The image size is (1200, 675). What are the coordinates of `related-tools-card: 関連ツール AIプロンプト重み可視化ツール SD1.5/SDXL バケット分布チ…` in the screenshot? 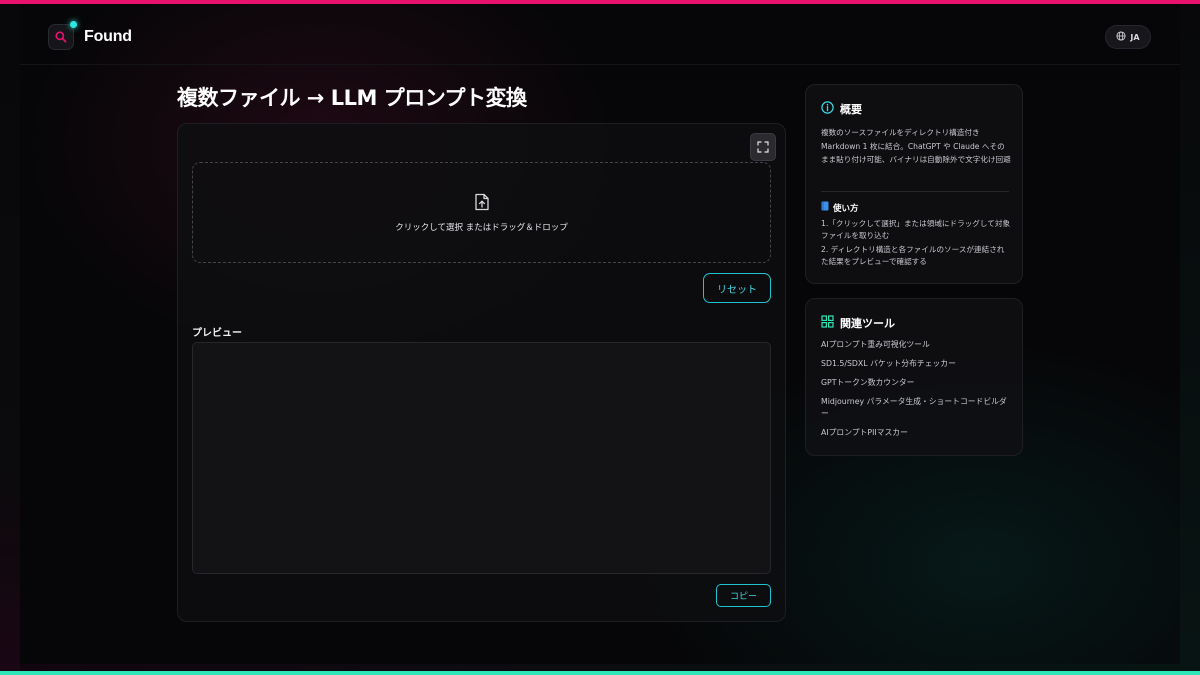 It's located at (914, 377).